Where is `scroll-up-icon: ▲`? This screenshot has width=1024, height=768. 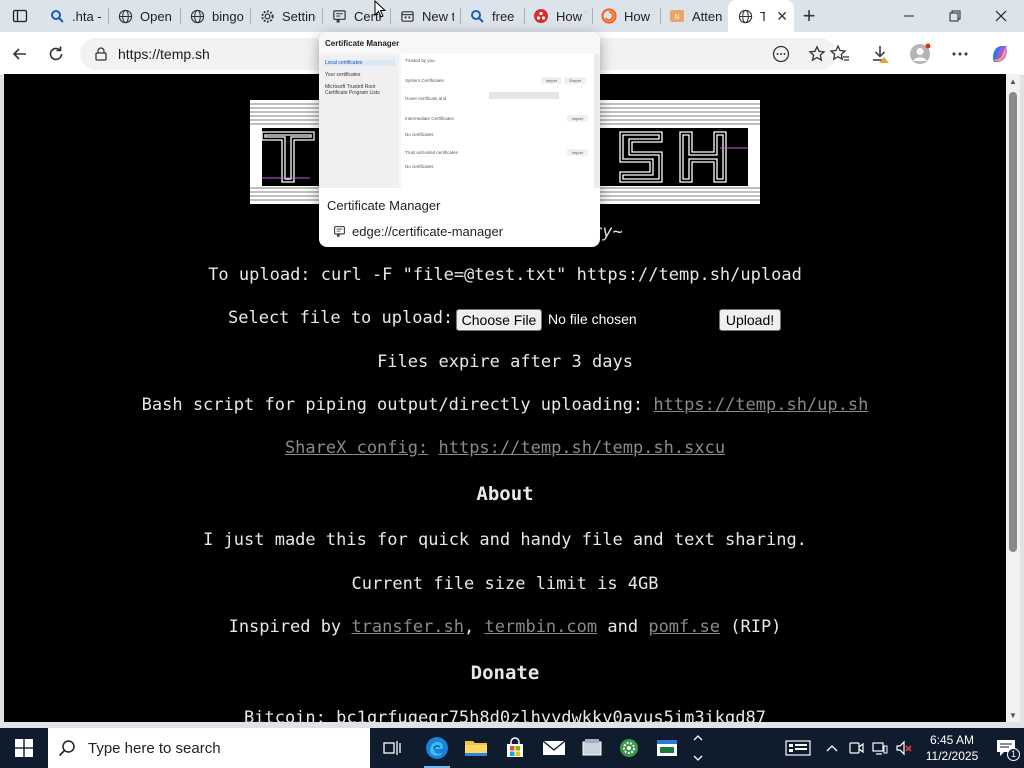 scroll-up-icon: ▲ is located at coordinates (1013, 81).